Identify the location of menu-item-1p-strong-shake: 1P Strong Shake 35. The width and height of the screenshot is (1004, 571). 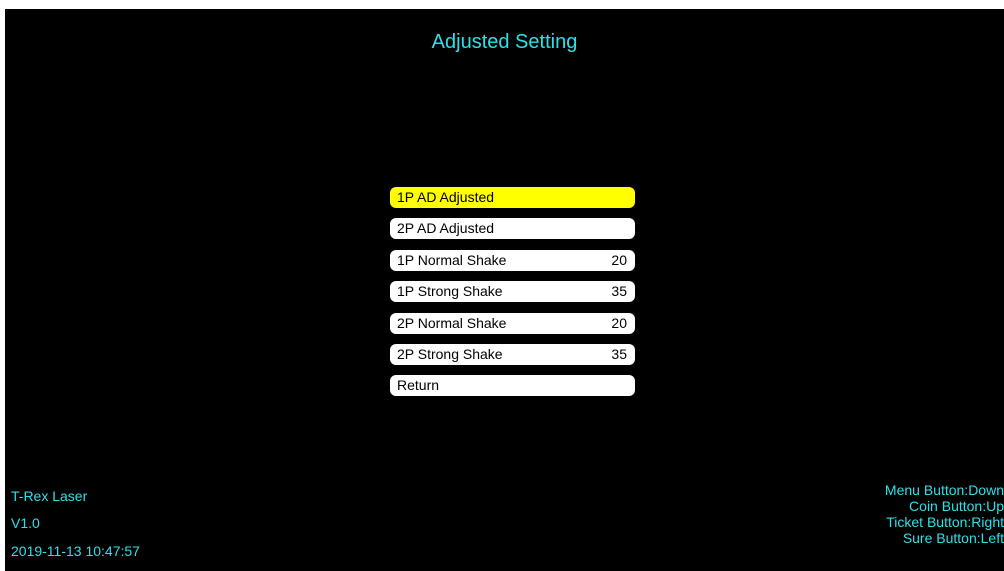
(512, 292).